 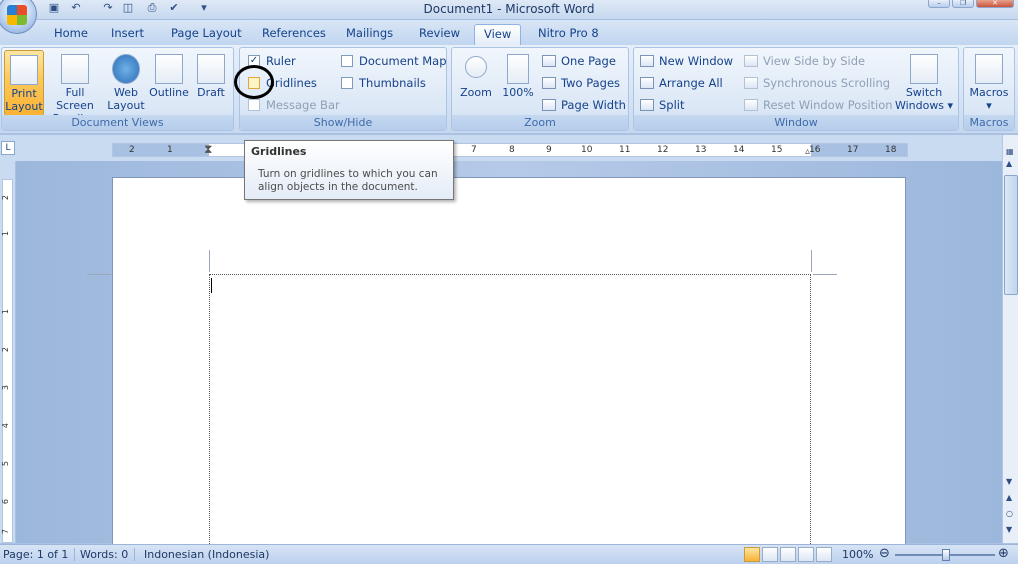 I want to click on page-width-icon, so click(x=549, y=104).